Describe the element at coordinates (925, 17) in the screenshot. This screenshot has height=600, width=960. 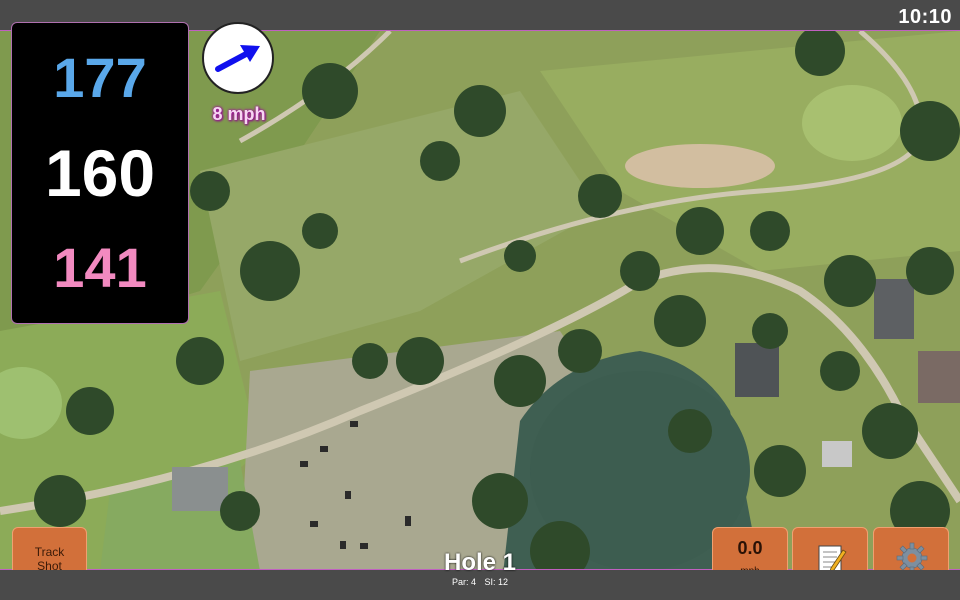
I see `clock: 10:10` at that location.